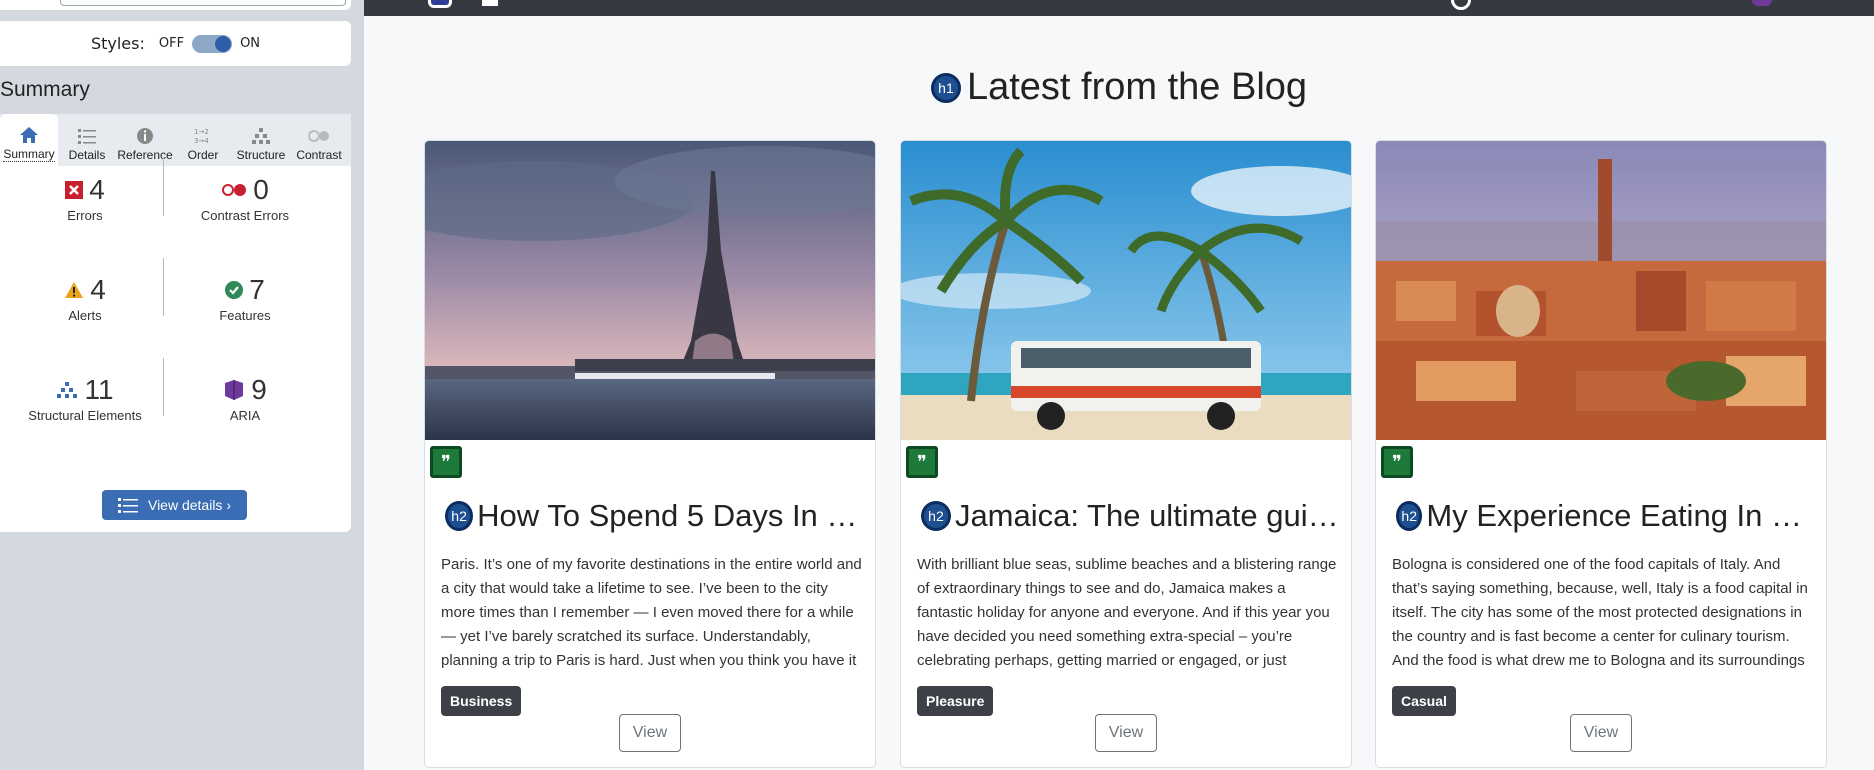 Image resolution: width=1874 pixels, height=770 pixels. I want to click on structural-stat: 11 Structural Elements, so click(85, 398).